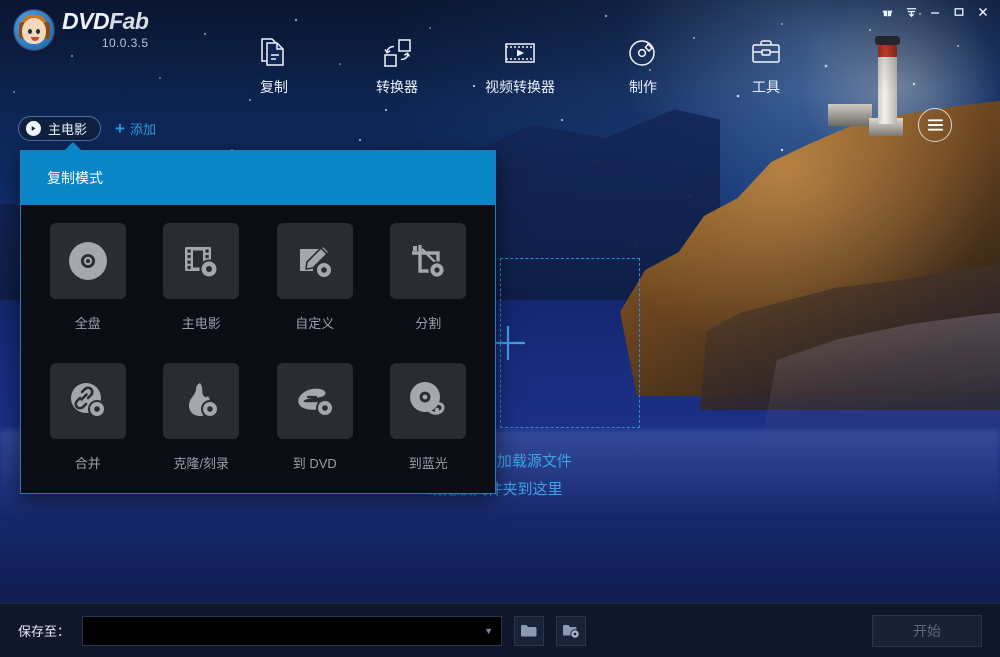 The width and height of the screenshot is (1000, 657). I want to click on mode-main-movie: 主电影, so click(202, 293).